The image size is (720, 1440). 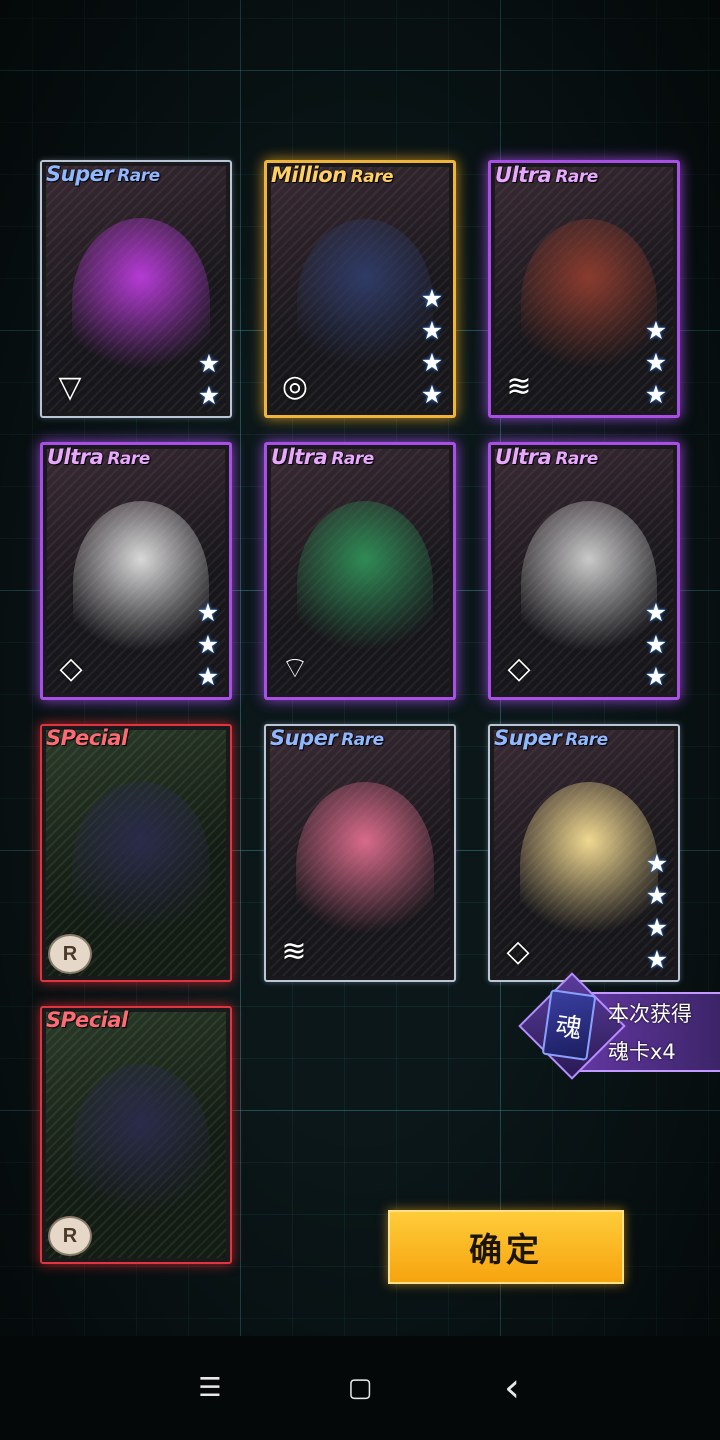 I want to click on result-card: Super Rare ★ ★ ★ ★ ◇, so click(x=584, y=853).